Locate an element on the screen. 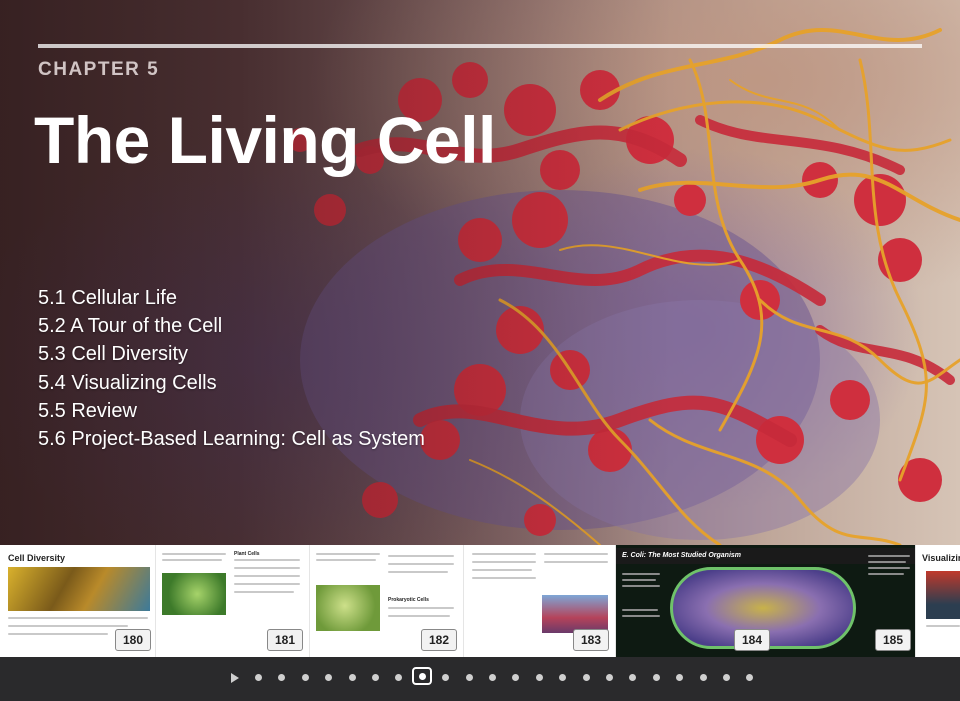 The width and height of the screenshot is (960, 701). section-link-5-4: 5.4 Visualizing Cells is located at coordinates (231, 383).